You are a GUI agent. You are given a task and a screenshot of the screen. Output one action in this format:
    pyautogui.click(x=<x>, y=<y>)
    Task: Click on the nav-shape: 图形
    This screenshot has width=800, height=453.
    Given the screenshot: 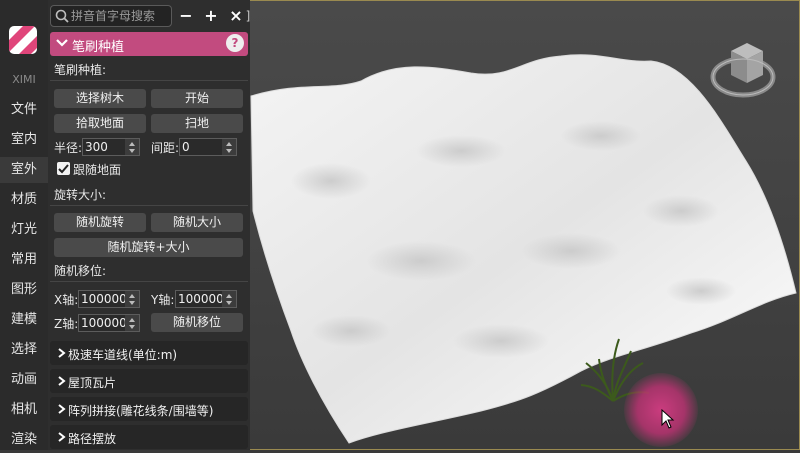 What is the action you would take?
    pyautogui.click(x=24, y=290)
    